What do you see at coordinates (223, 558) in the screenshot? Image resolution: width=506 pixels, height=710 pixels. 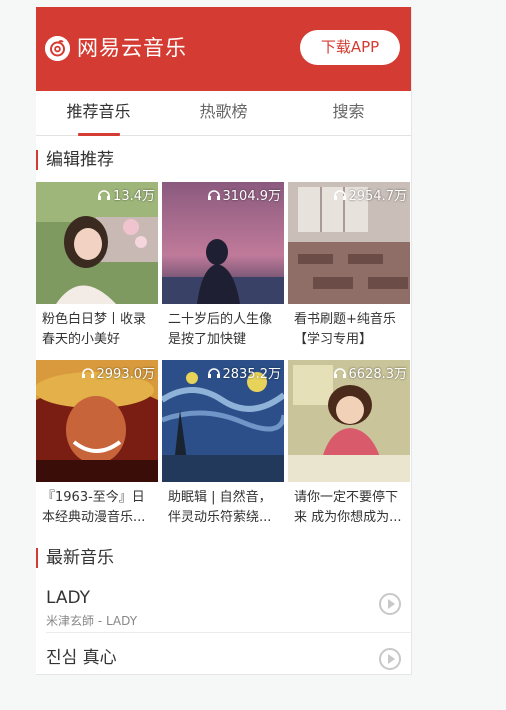 I see `section-title-new-songs: 最新音乐` at bounding box center [223, 558].